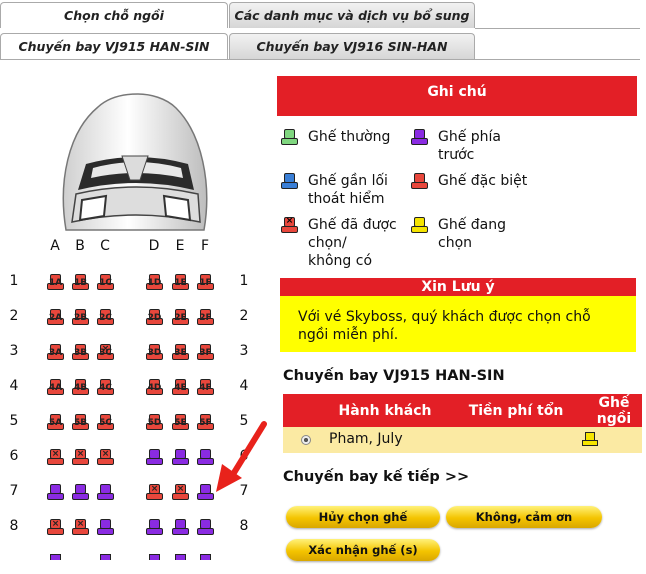 This screenshot has height=574, width=646. Describe the element at coordinates (154, 387) in the screenshot. I see `seat-special: 4D` at that location.